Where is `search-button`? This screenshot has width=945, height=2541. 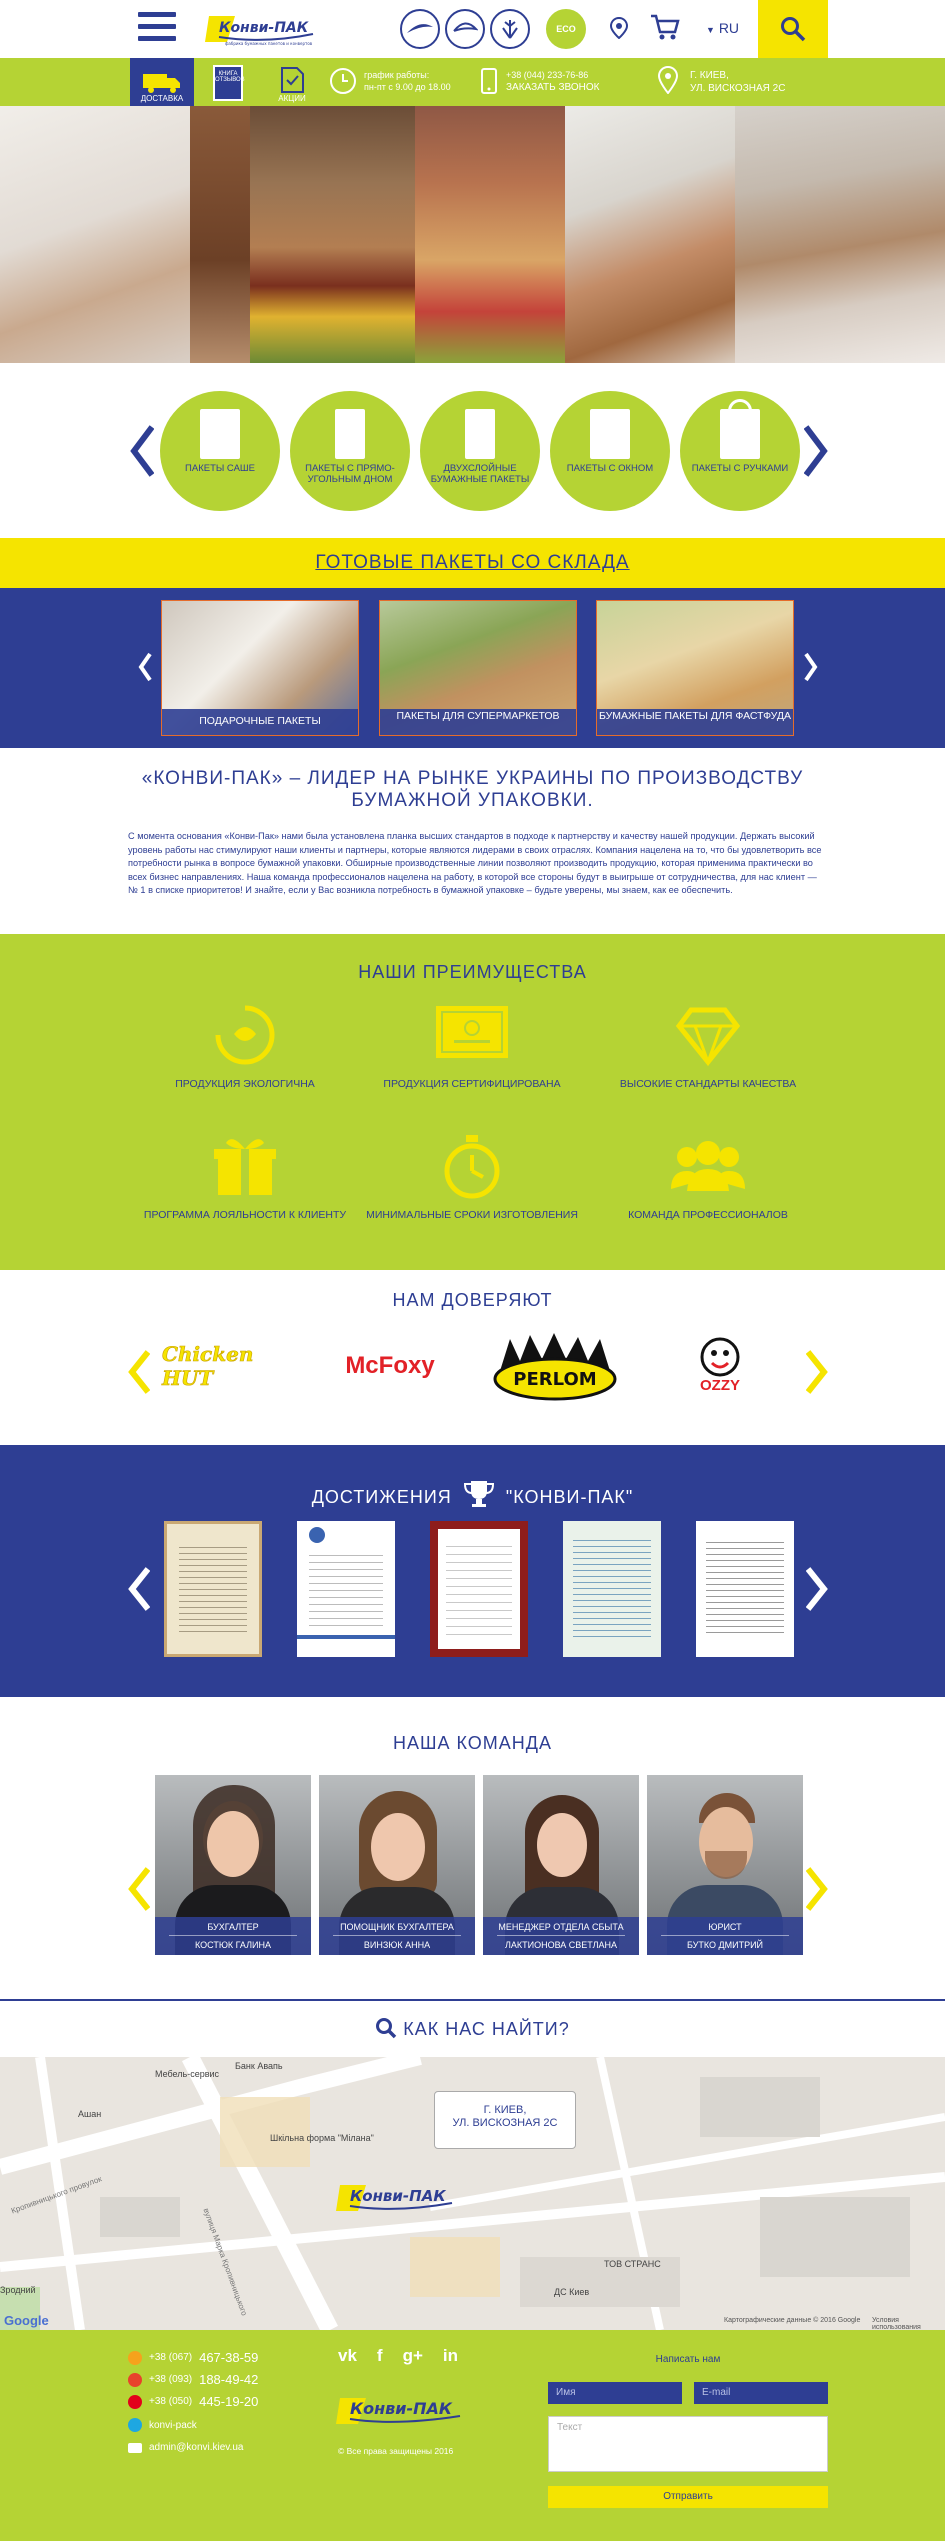 search-button is located at coordinates (793, 29).